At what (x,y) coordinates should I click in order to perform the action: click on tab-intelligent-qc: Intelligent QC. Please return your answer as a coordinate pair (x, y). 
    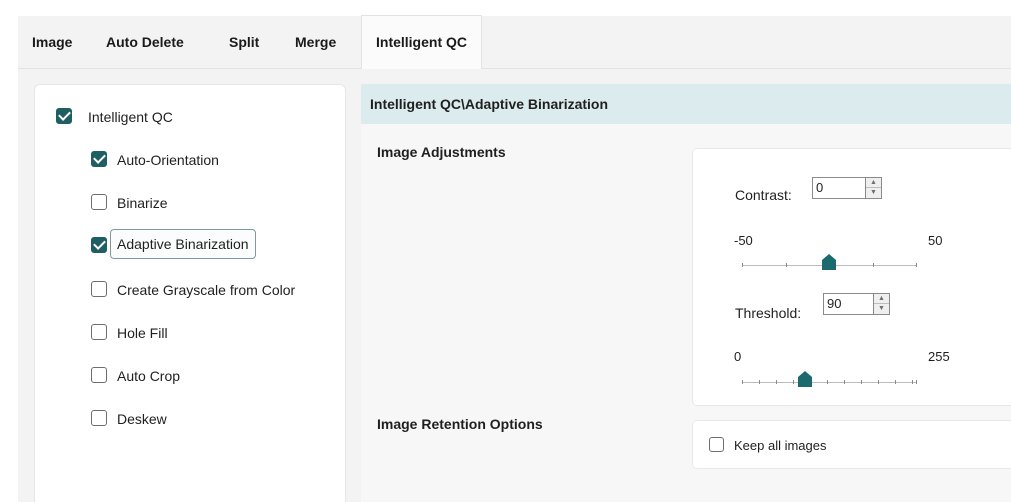
    Looking at the image, I should click on (421, 42).